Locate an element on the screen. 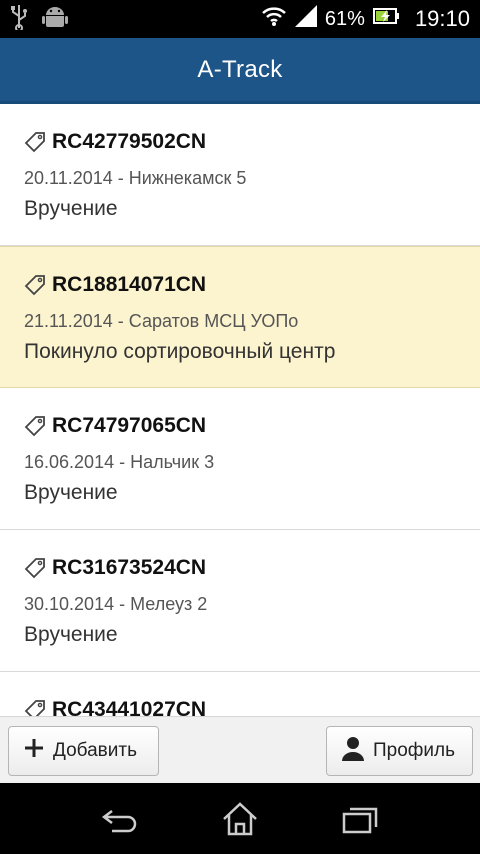 This screenshot has height=854, width=480. track-status: Покинуло сортировочный центр is located at coordinates (180, 351).